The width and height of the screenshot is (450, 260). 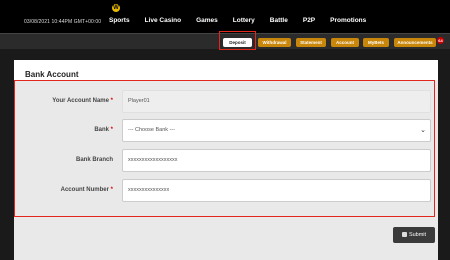 I want to click on announcement-count-badge: 64, so click(x=440, y=40).